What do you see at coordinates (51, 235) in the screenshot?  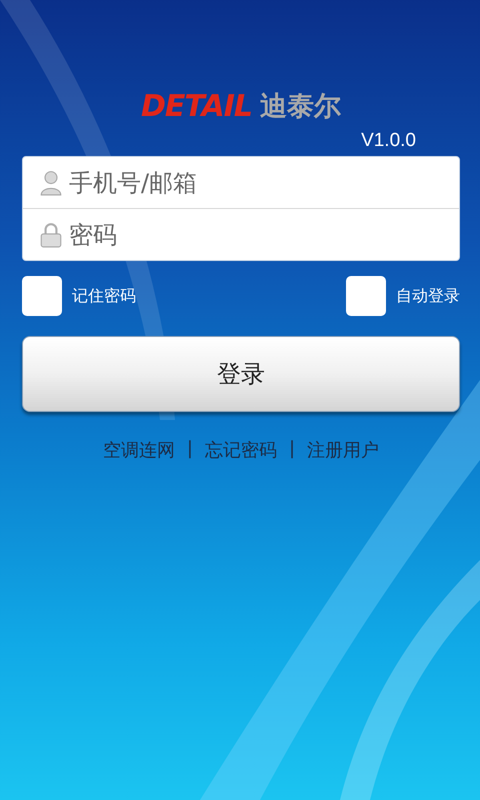 I see `lock-icon` at bounding box center [51, 235].